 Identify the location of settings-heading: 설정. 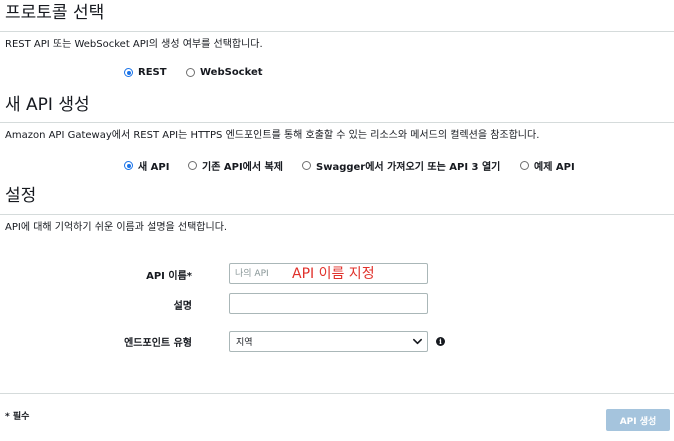
(21, 196).